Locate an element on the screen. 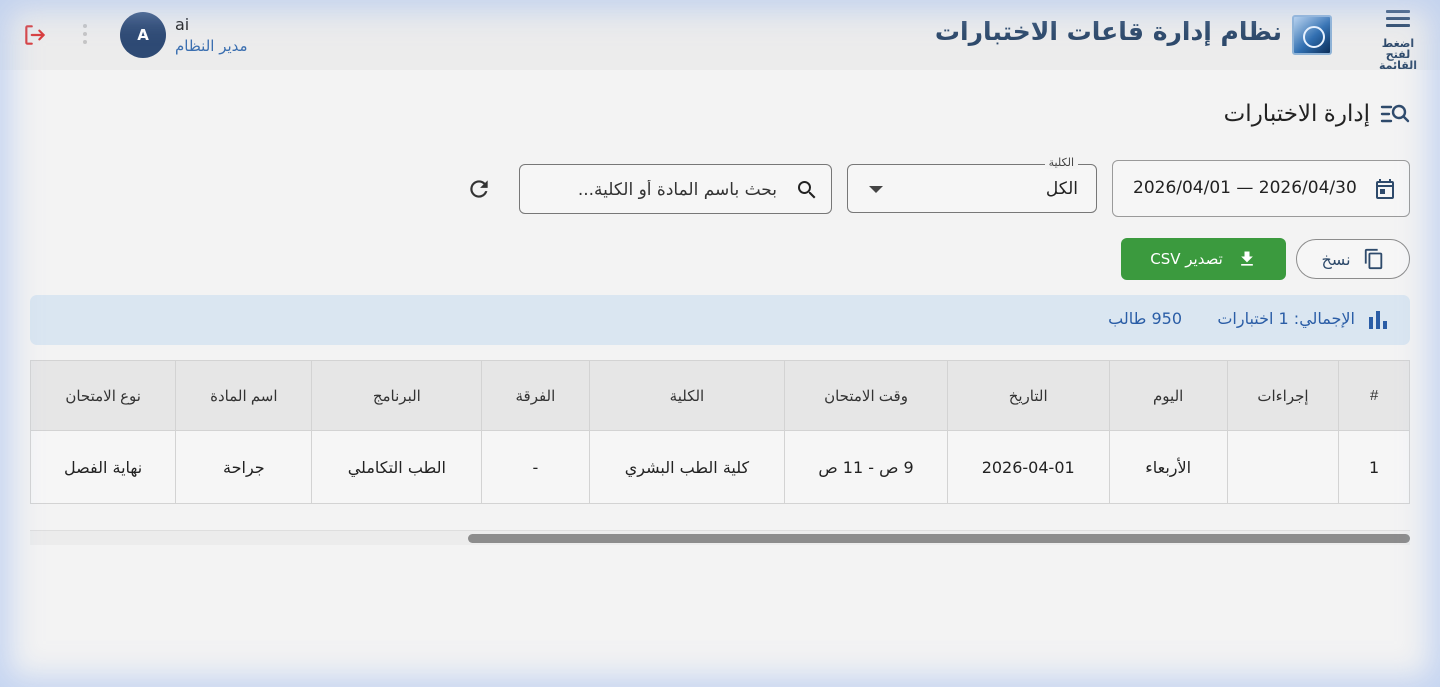  total-students-text: 950 طالب is located at coordinates (1145, 318).